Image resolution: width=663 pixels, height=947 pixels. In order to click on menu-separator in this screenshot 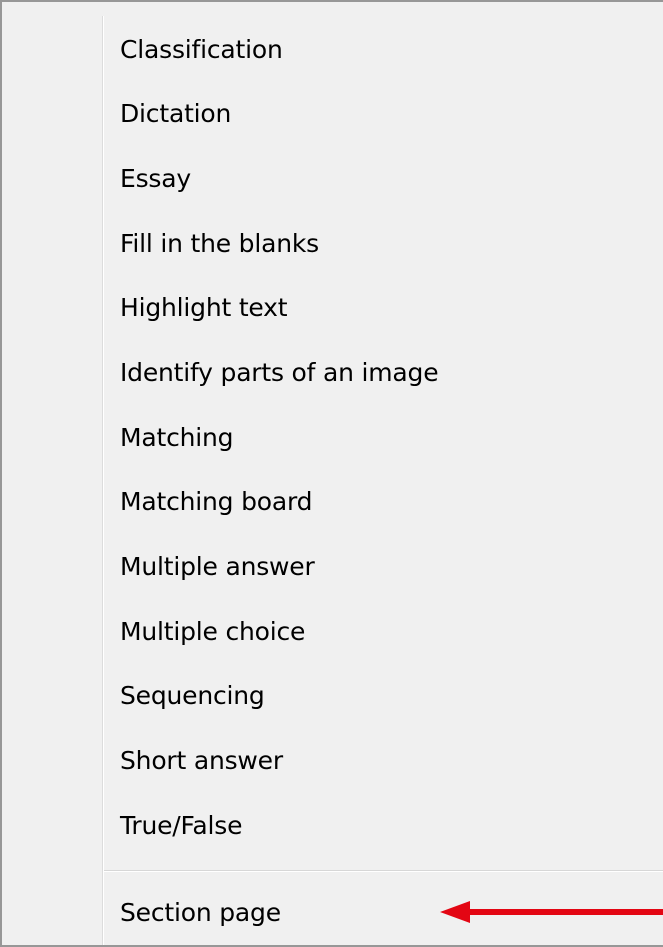, I will do `click(383, 871)`.